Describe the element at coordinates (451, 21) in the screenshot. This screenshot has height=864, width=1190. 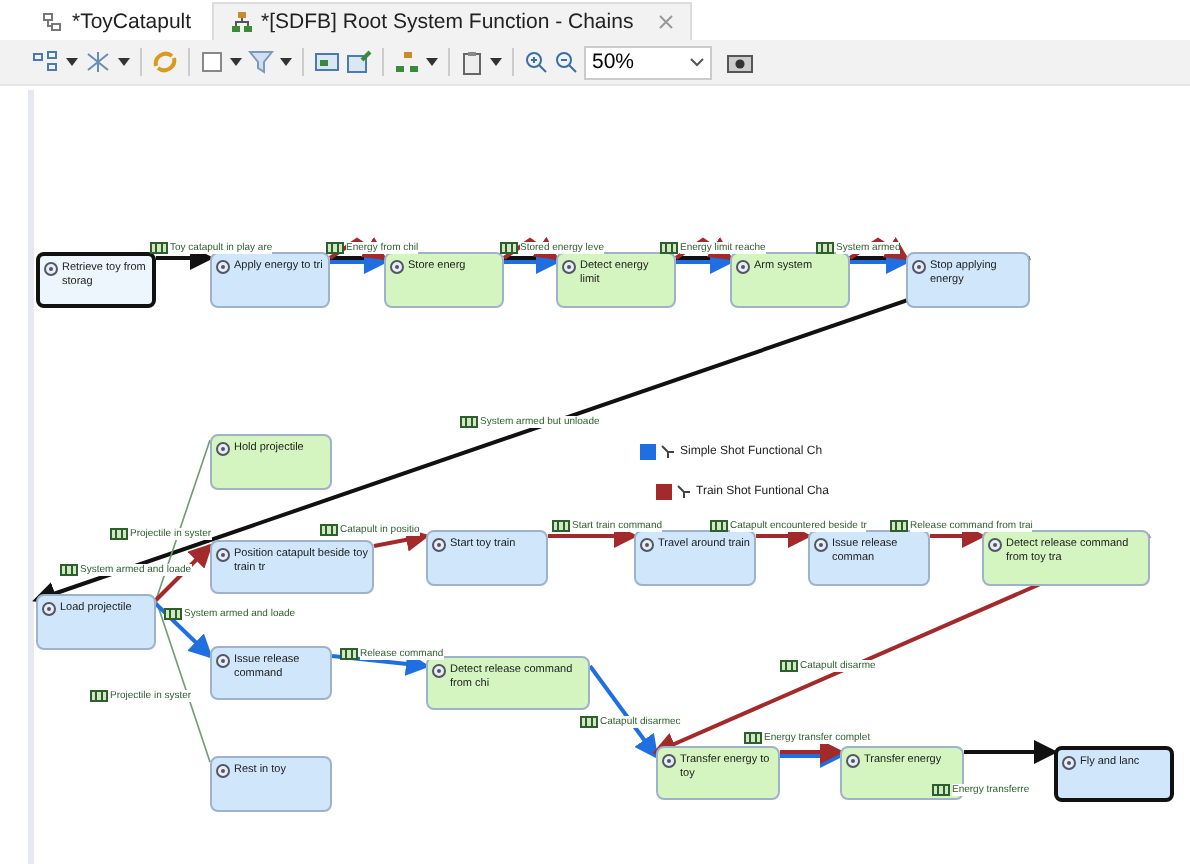
I see `editor-tab: *[SDFB] Root System Function - Chains` at that location.